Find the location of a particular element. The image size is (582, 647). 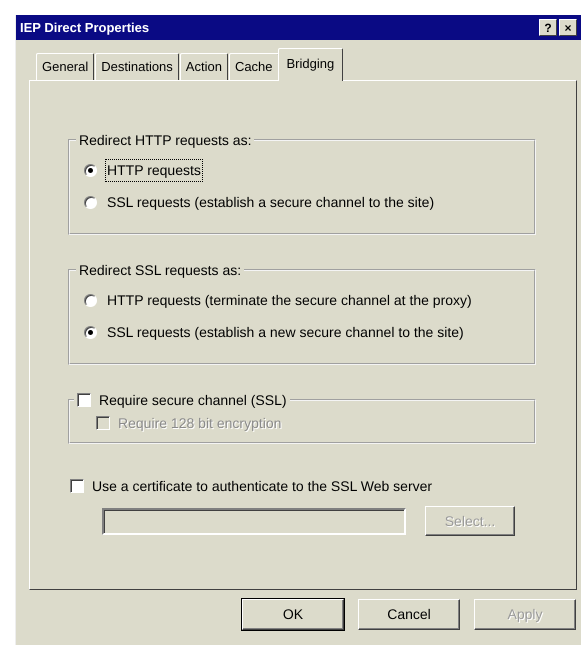

dialog-button: OK is located at coordinates (293, 614).